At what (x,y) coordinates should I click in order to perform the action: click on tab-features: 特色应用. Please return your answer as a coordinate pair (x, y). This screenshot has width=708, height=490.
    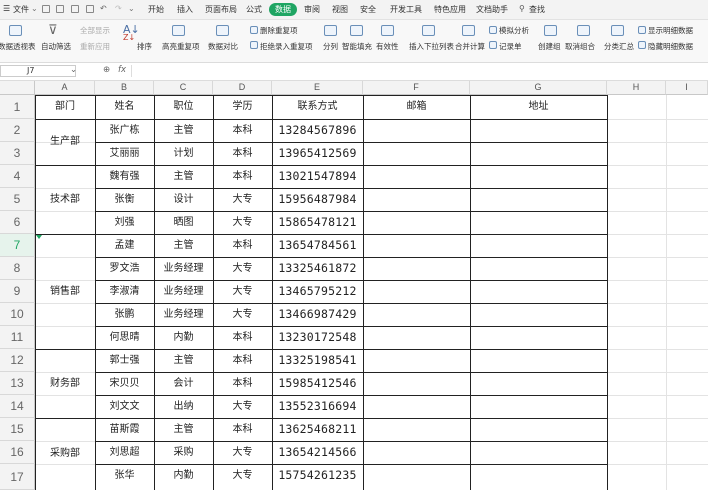
    Looking at the image, I should click on (450, 9).